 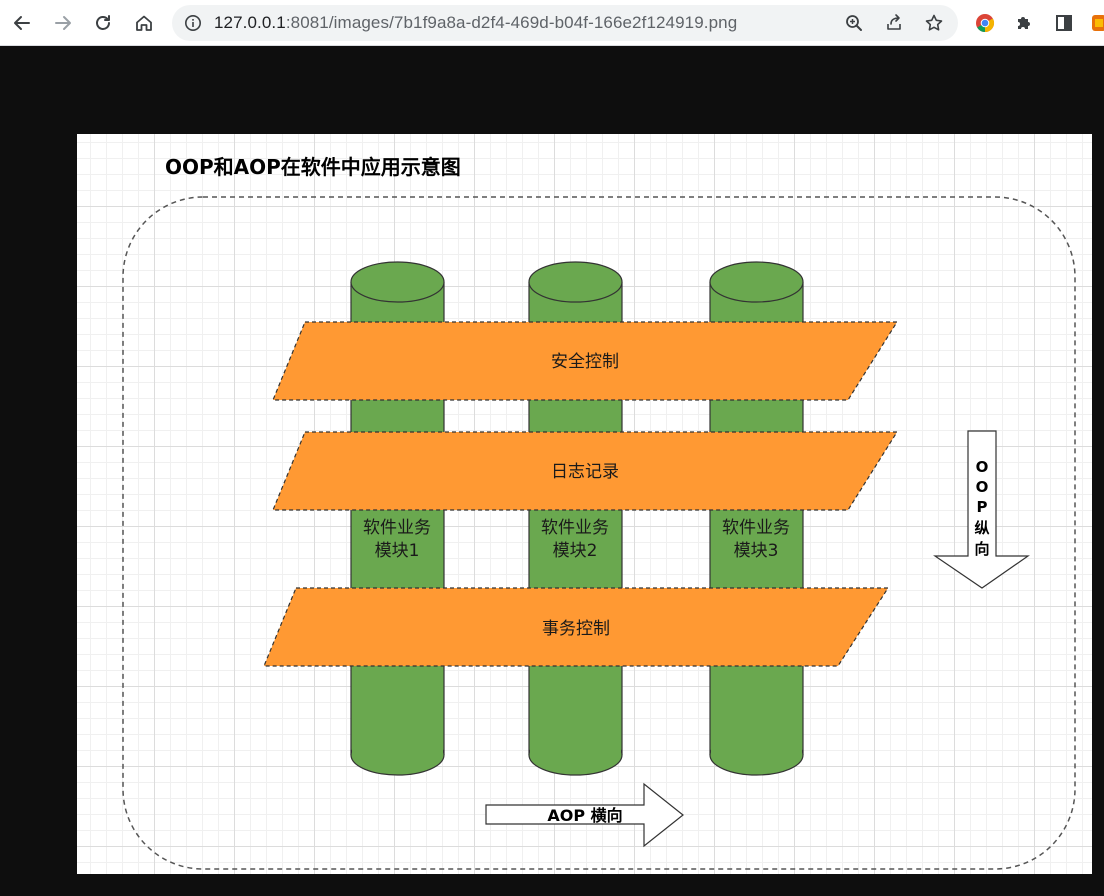 I want to click on oop-arrow-char-5: 向, so click(x=981, y=549).